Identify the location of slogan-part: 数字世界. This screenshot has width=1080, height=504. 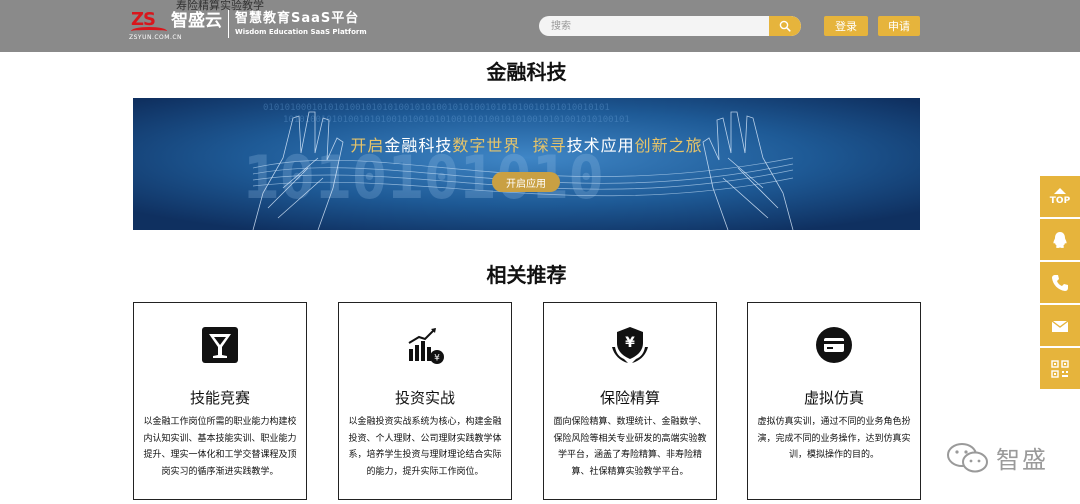
(486, 145).